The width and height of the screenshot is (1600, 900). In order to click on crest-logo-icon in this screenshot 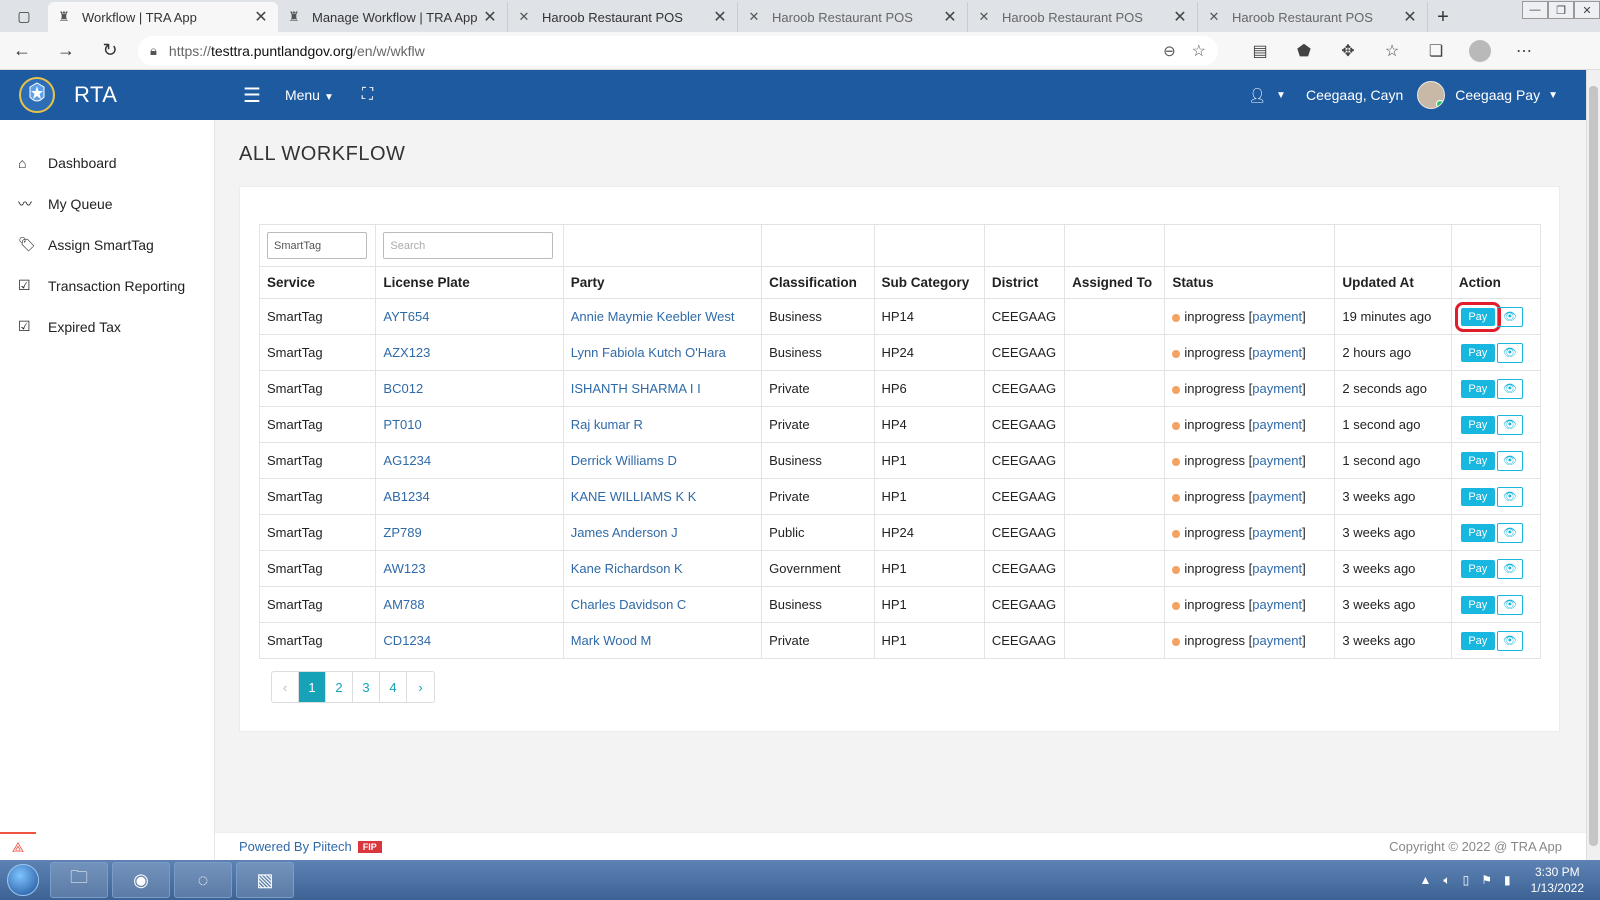, I will do `click(37, 95)`.